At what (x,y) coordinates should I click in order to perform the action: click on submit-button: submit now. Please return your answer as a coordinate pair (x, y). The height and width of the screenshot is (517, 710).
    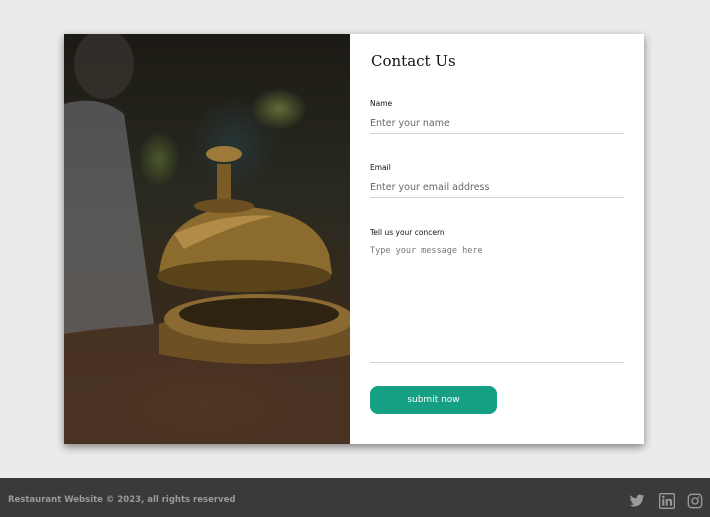
    Looking at the image, I should click on (433, 400).